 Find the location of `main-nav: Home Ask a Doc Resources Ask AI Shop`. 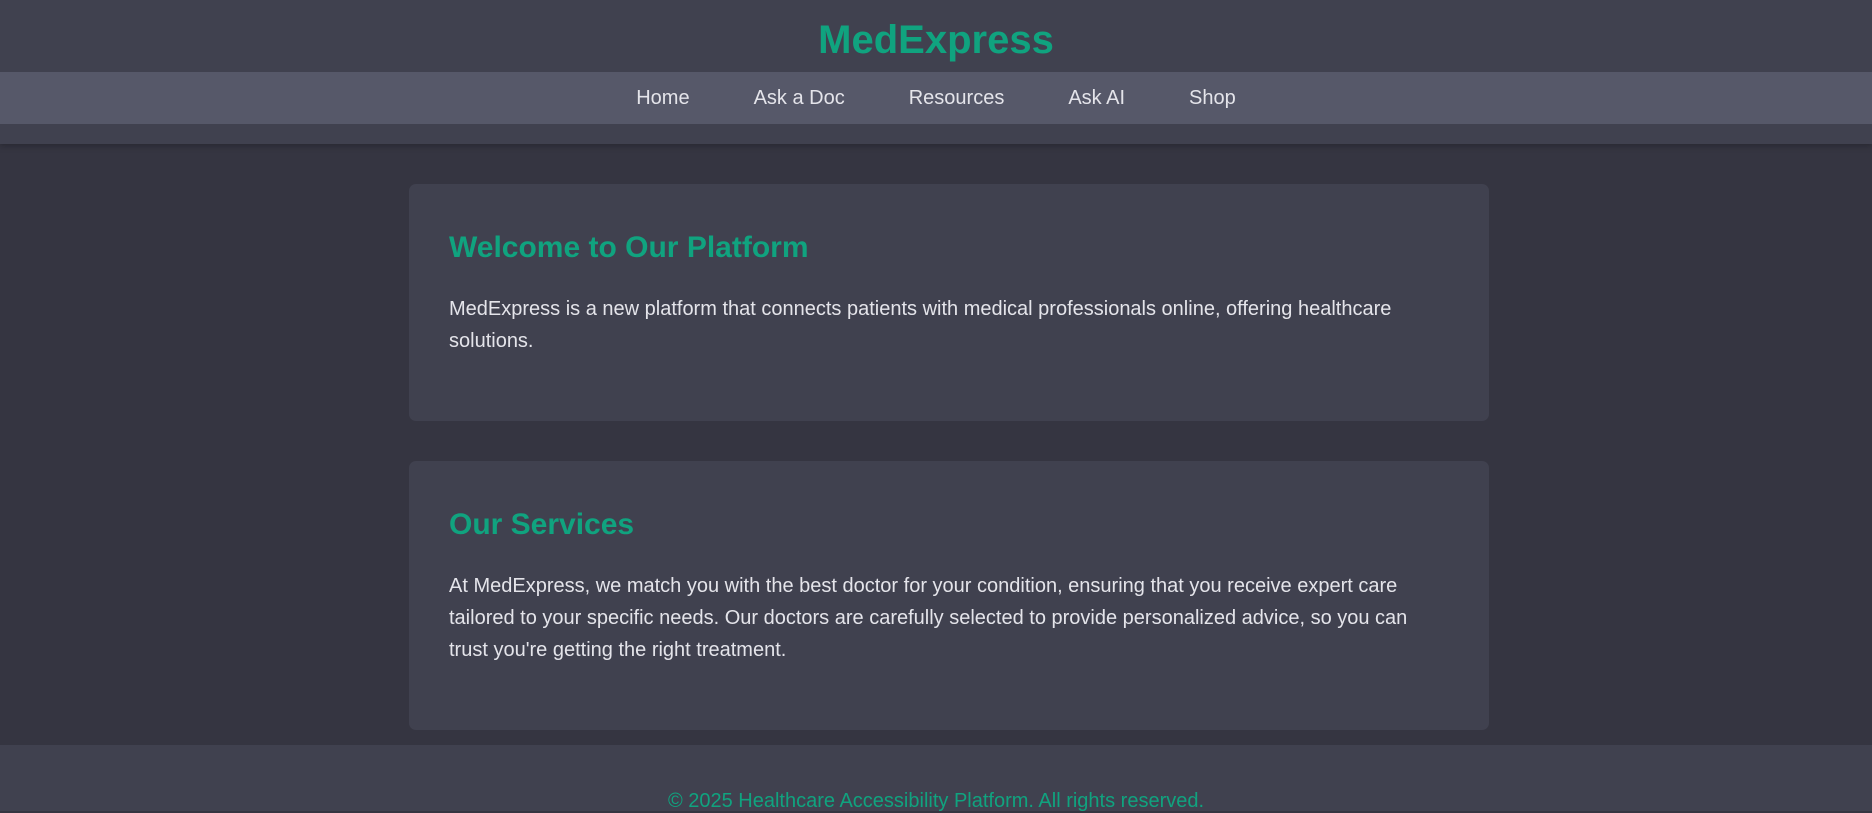

main-nav: Home Ask a Doc Resources Ask AI Shop is located at coordinates (936, 98).